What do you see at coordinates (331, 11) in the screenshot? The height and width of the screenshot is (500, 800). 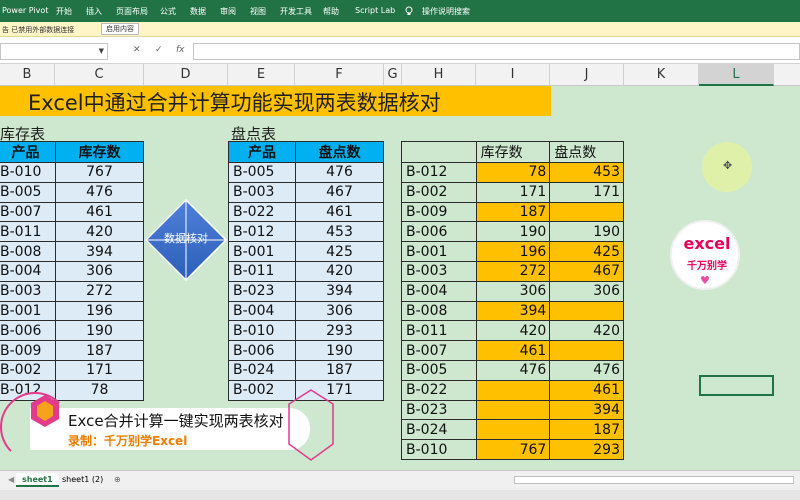 I see `ribbon-tab-help: 帮助` at bounding box center [331, 11].